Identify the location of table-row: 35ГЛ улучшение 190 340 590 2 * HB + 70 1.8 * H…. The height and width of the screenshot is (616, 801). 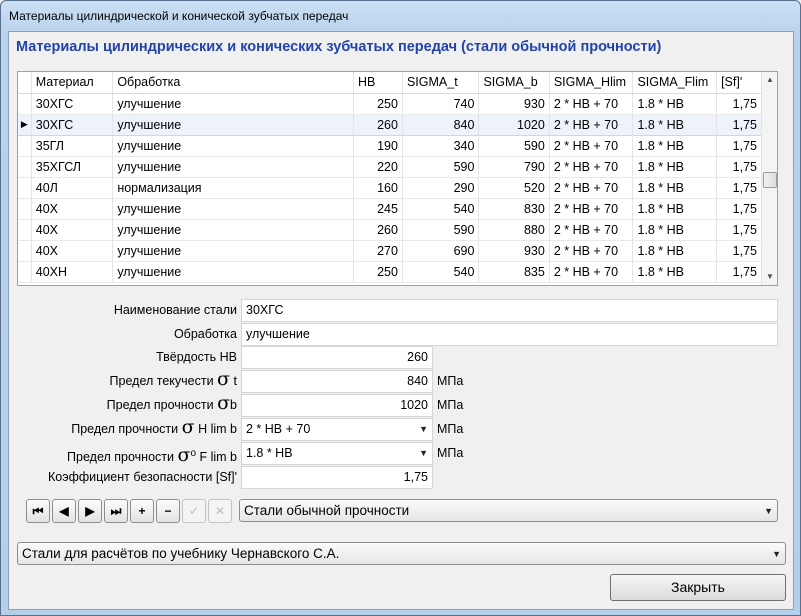
(390, 146).